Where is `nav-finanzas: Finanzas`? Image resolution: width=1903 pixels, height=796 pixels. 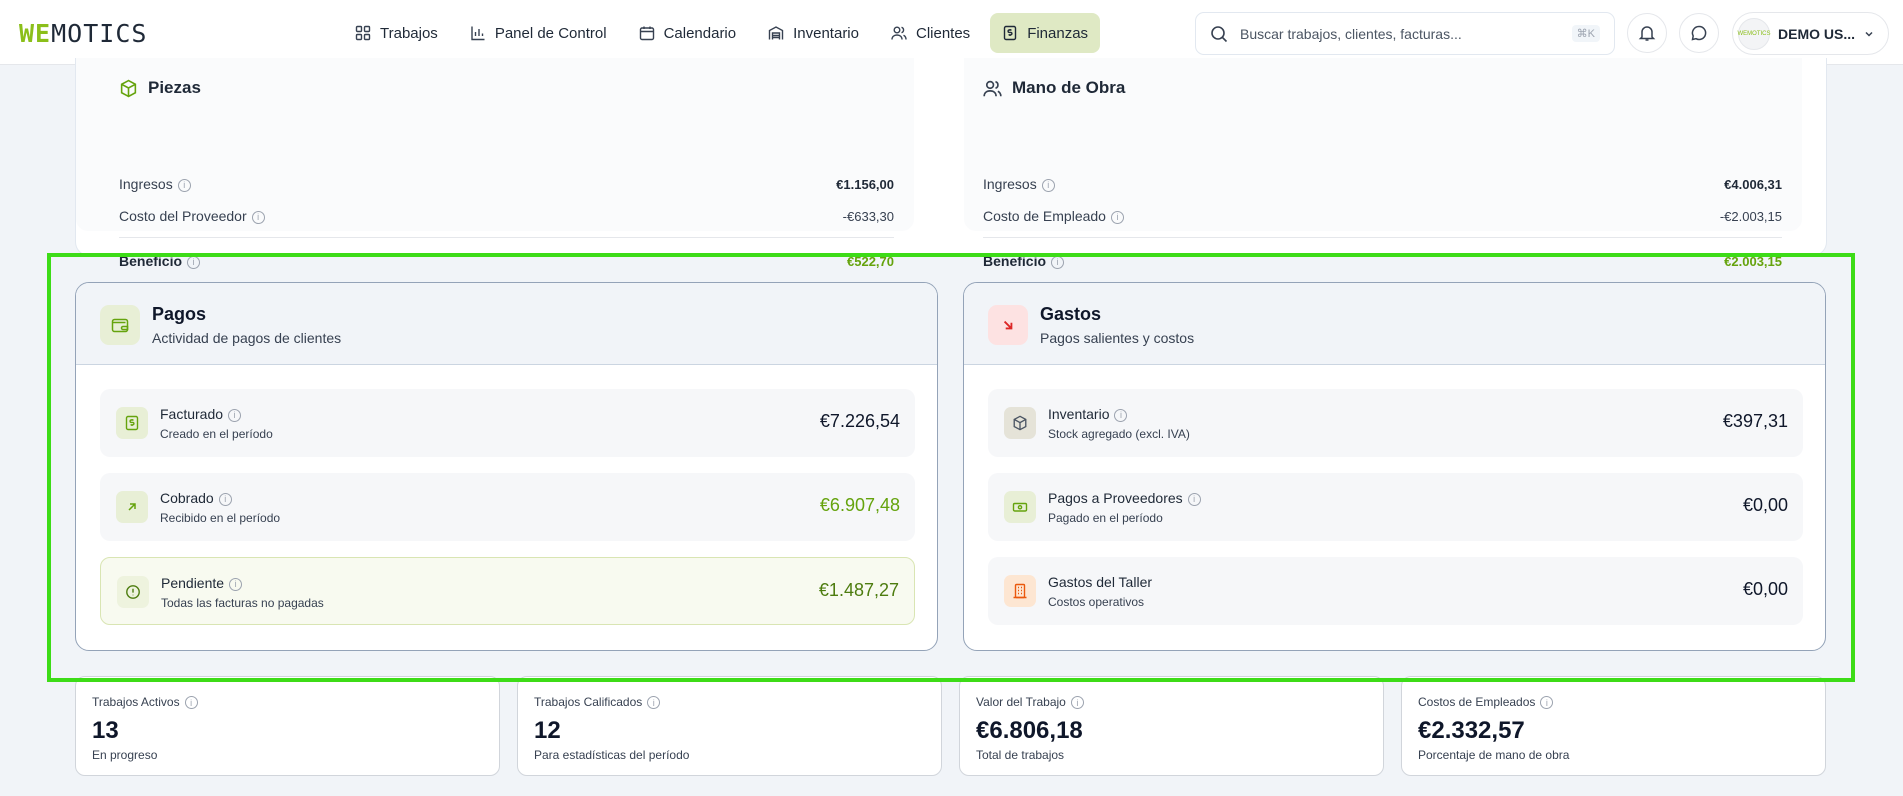
nav-finanzas: Finanzas is located at coordinates (1045, 33).